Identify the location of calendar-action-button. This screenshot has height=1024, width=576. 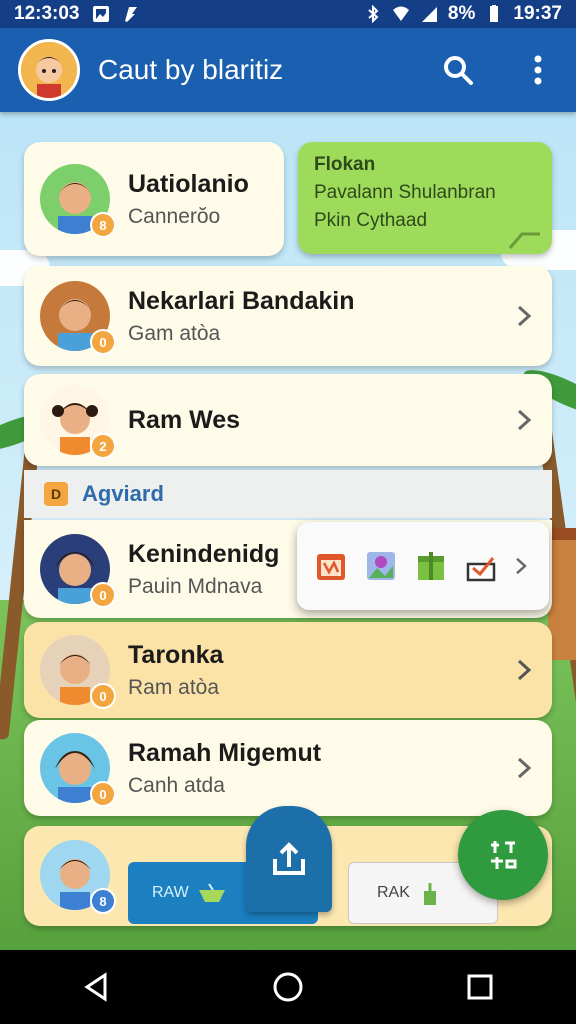
(331, 566).